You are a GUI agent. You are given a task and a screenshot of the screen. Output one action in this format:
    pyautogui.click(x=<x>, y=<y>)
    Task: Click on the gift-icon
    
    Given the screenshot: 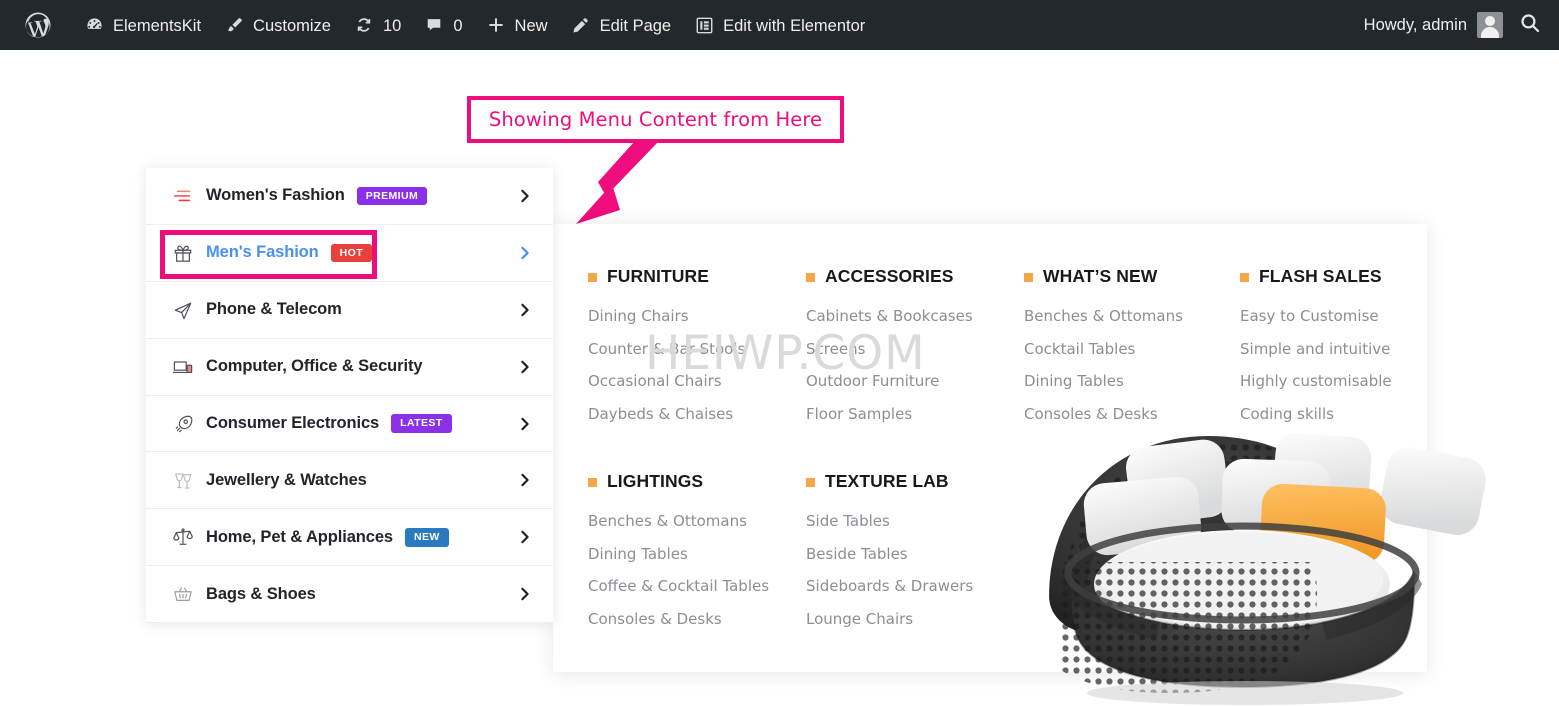 What is the action you would take?
    pyautogui.click(x=185, y=253)
    